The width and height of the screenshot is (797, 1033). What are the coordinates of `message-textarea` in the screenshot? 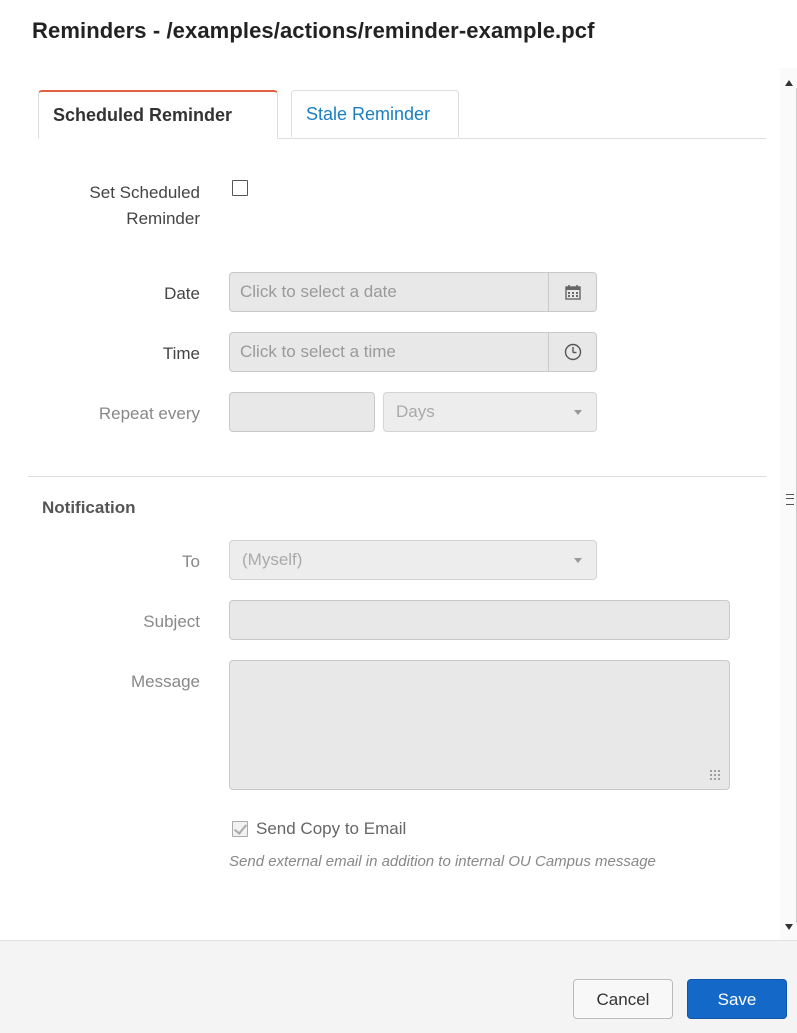 It's located at (479, 725).